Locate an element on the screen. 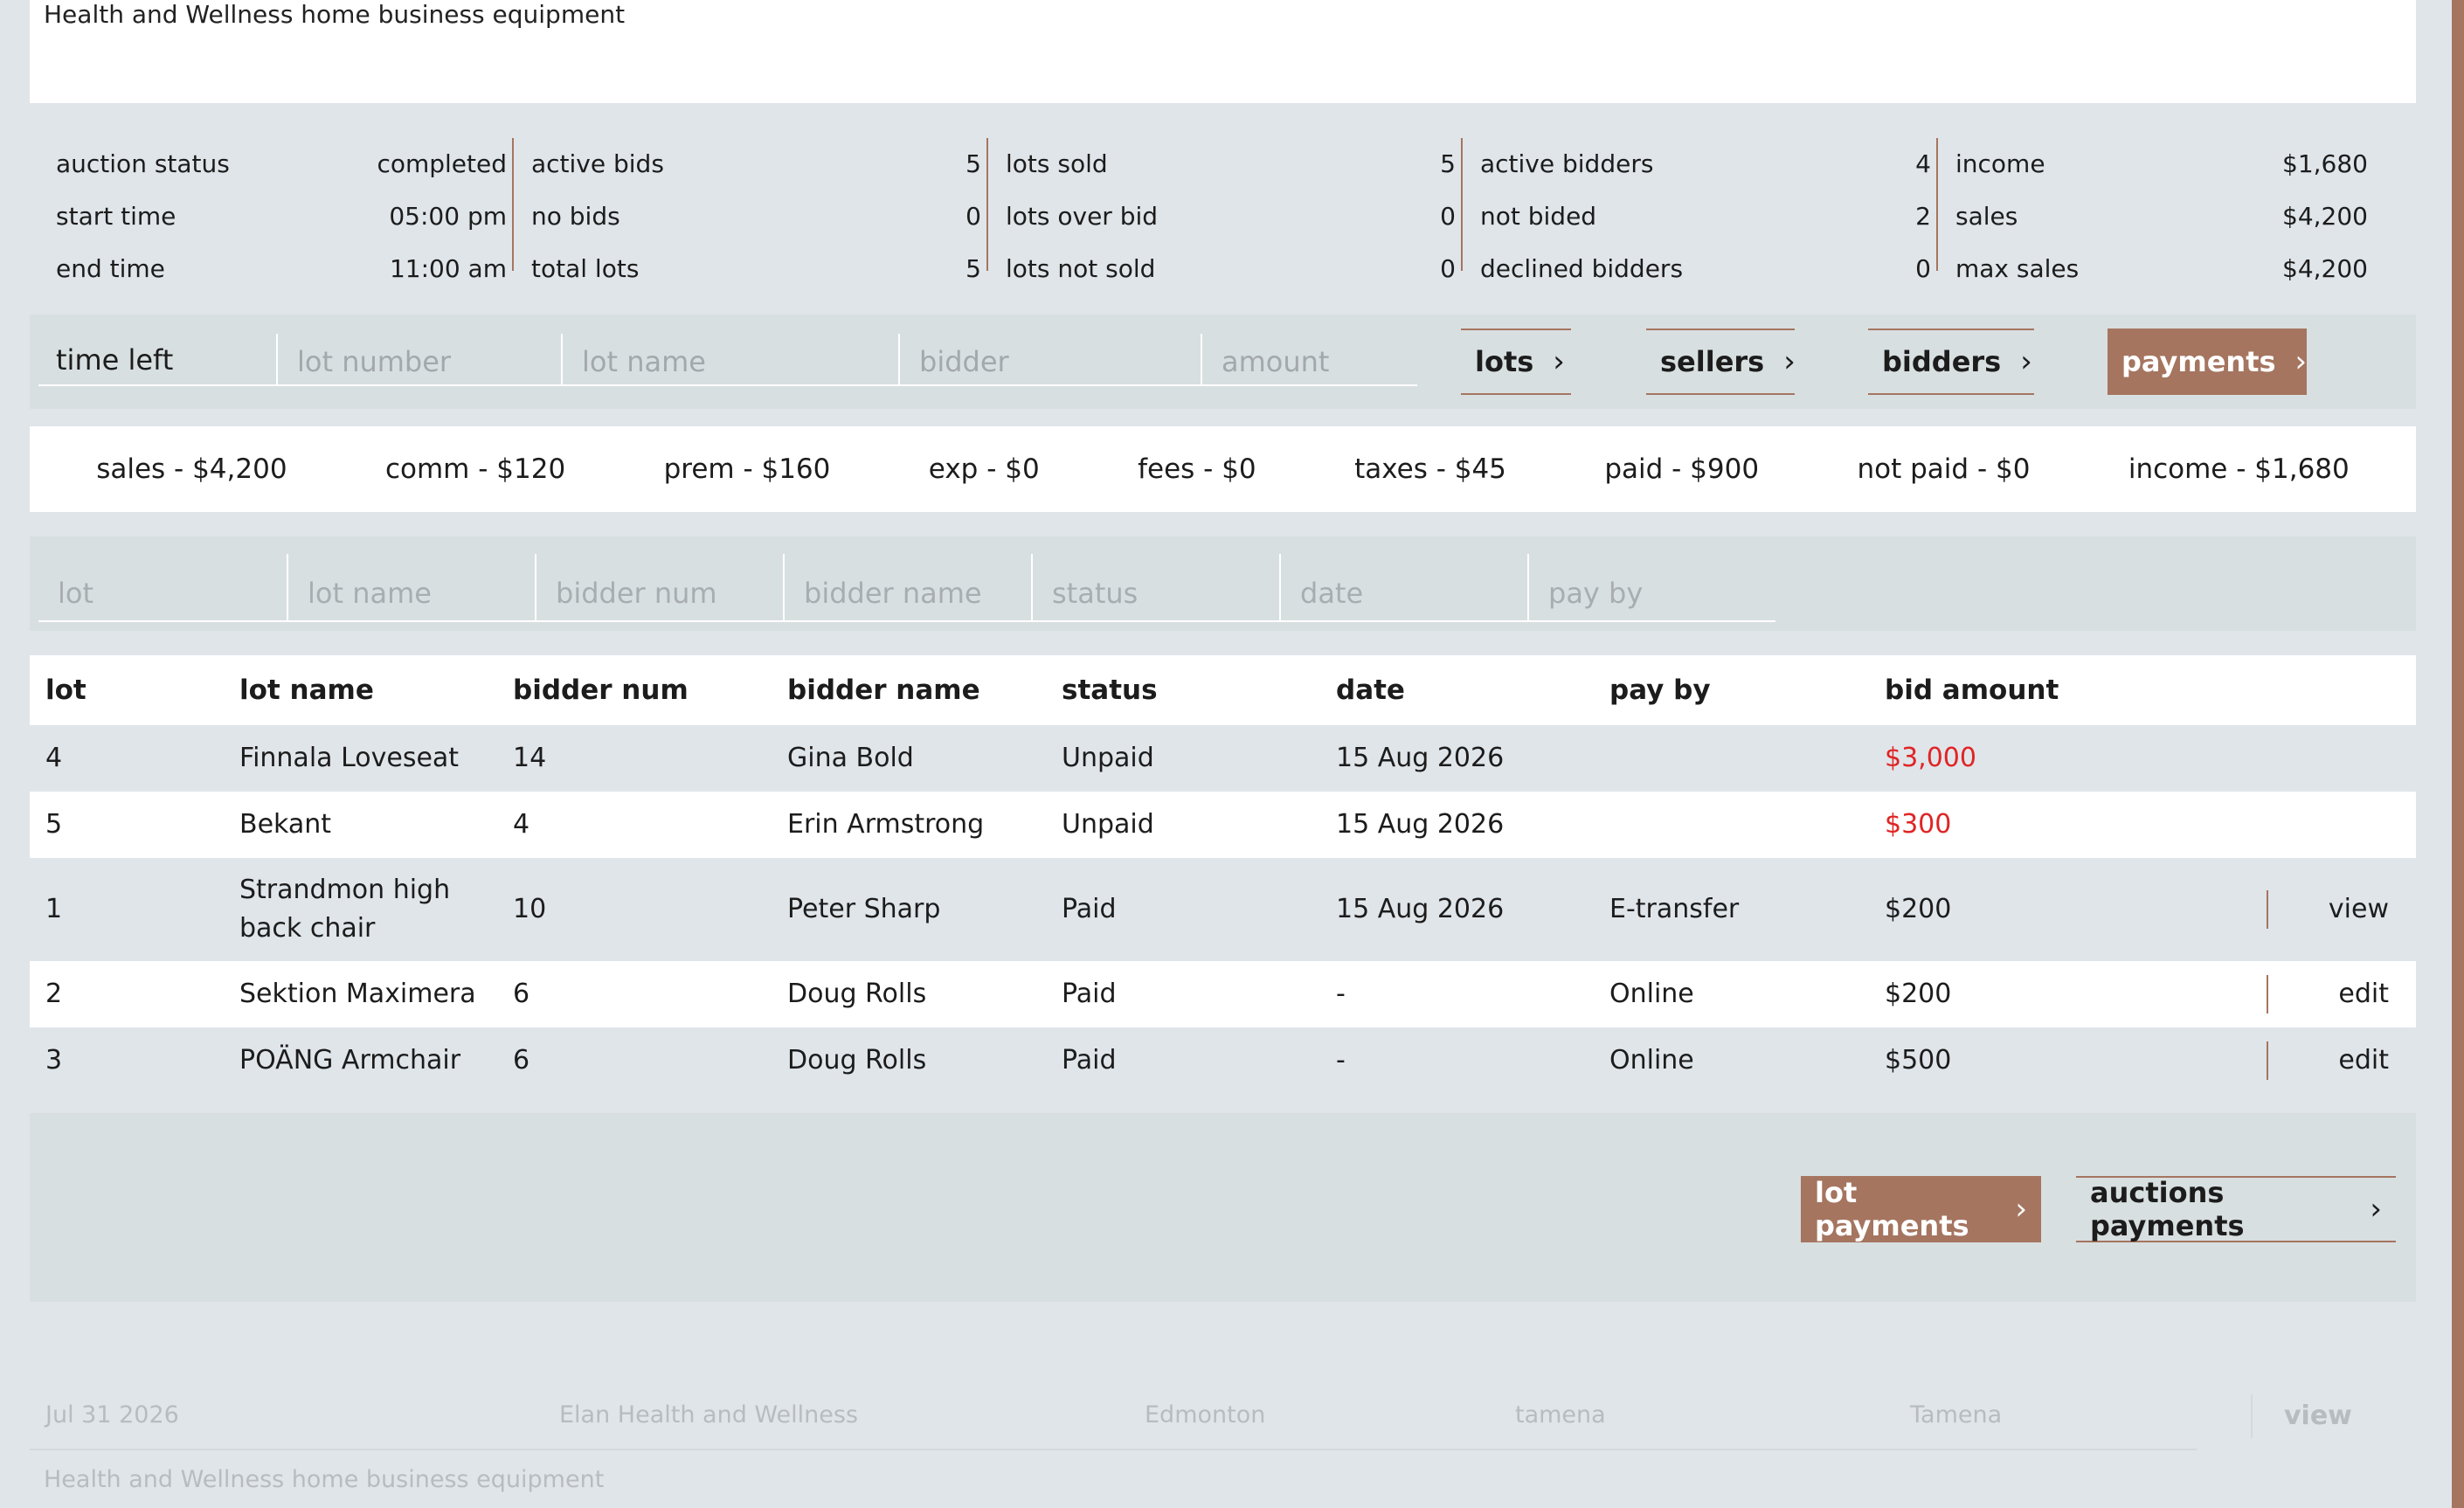 This screenshot has height=1508, width=2464. cell-bidder-num: 4 is located at coordinates (521, 824).